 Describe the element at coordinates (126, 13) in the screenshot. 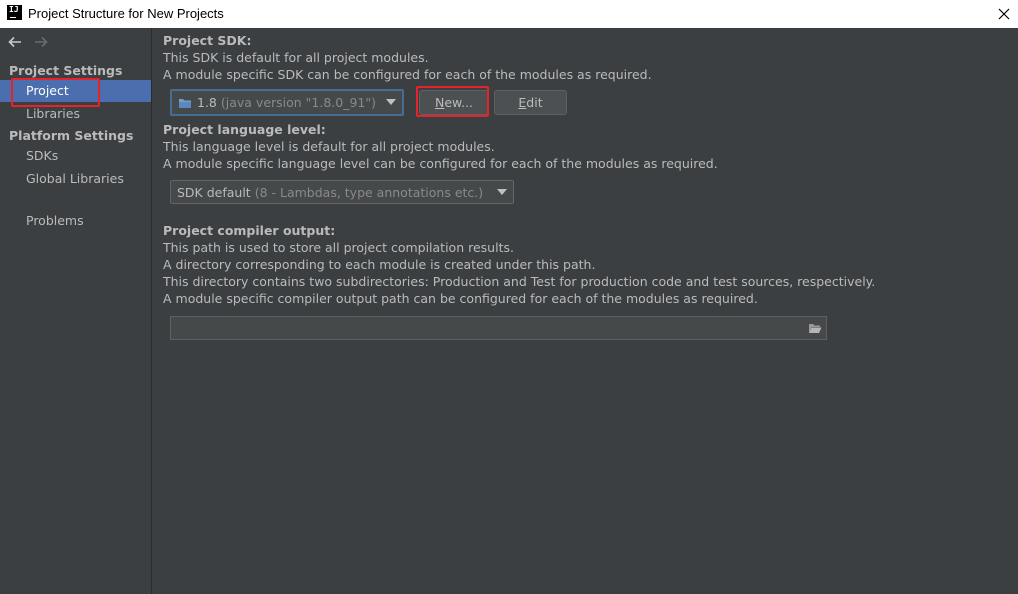

I see `window-title: Project Structure for New Projects` at that location.